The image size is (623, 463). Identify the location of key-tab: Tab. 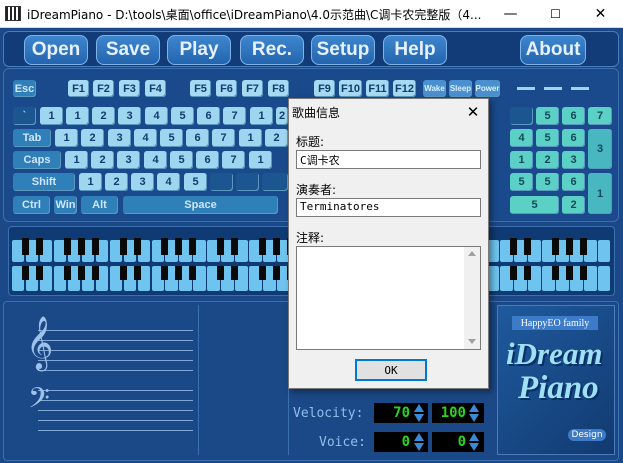
(32, 138).